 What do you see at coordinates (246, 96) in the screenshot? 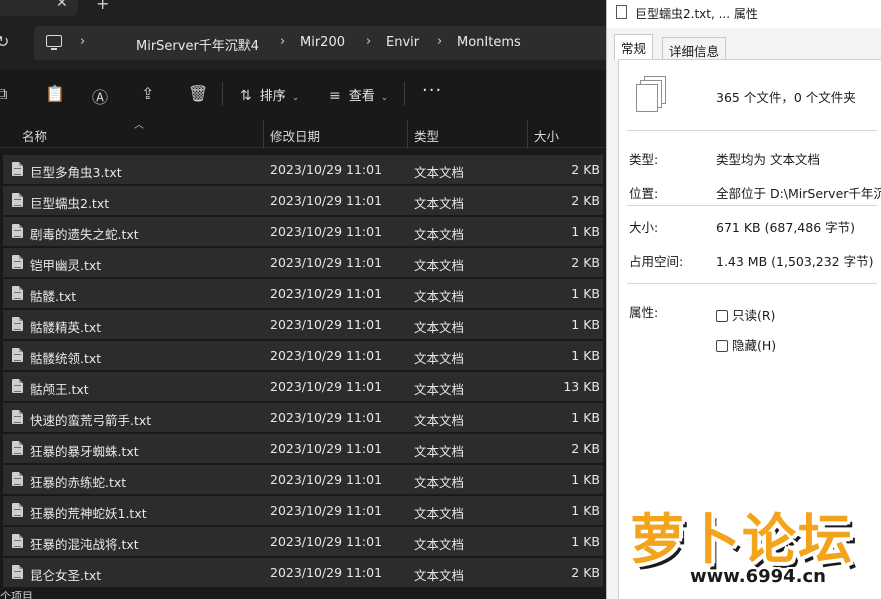
I see `sort-icon: ⇅` at bounding box center [246, 96].